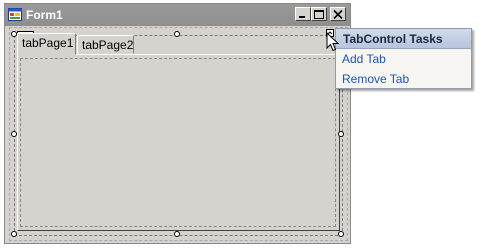  I want to click on form-icon, so click(15, 14).